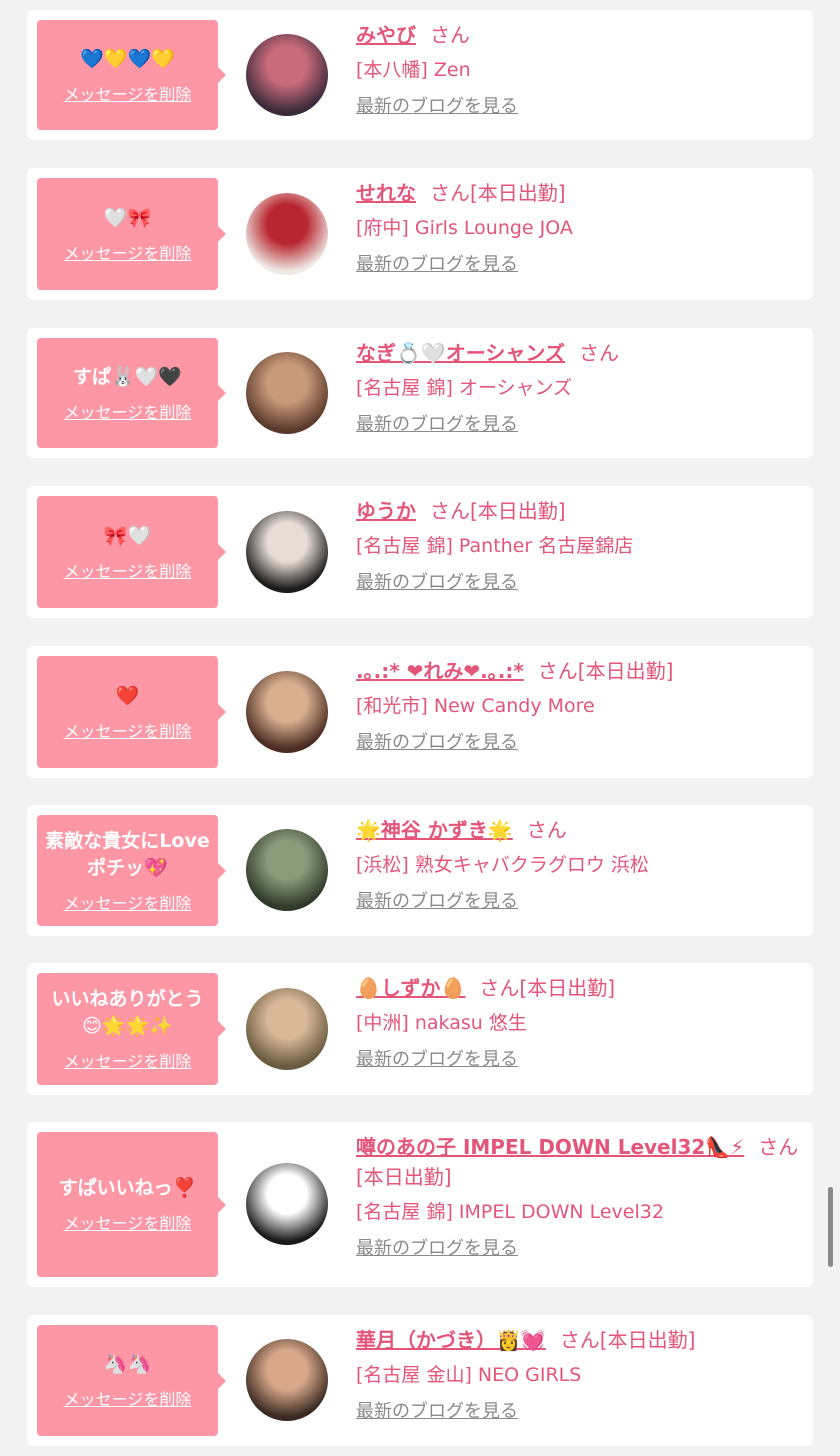 This screenshot has height=1456, width=840. What do you see at coordinates (434, 830) in the screenshot?
I see `cast-name-link: 🌟神谷 かずき🌟` at bounding box center [434, 830].